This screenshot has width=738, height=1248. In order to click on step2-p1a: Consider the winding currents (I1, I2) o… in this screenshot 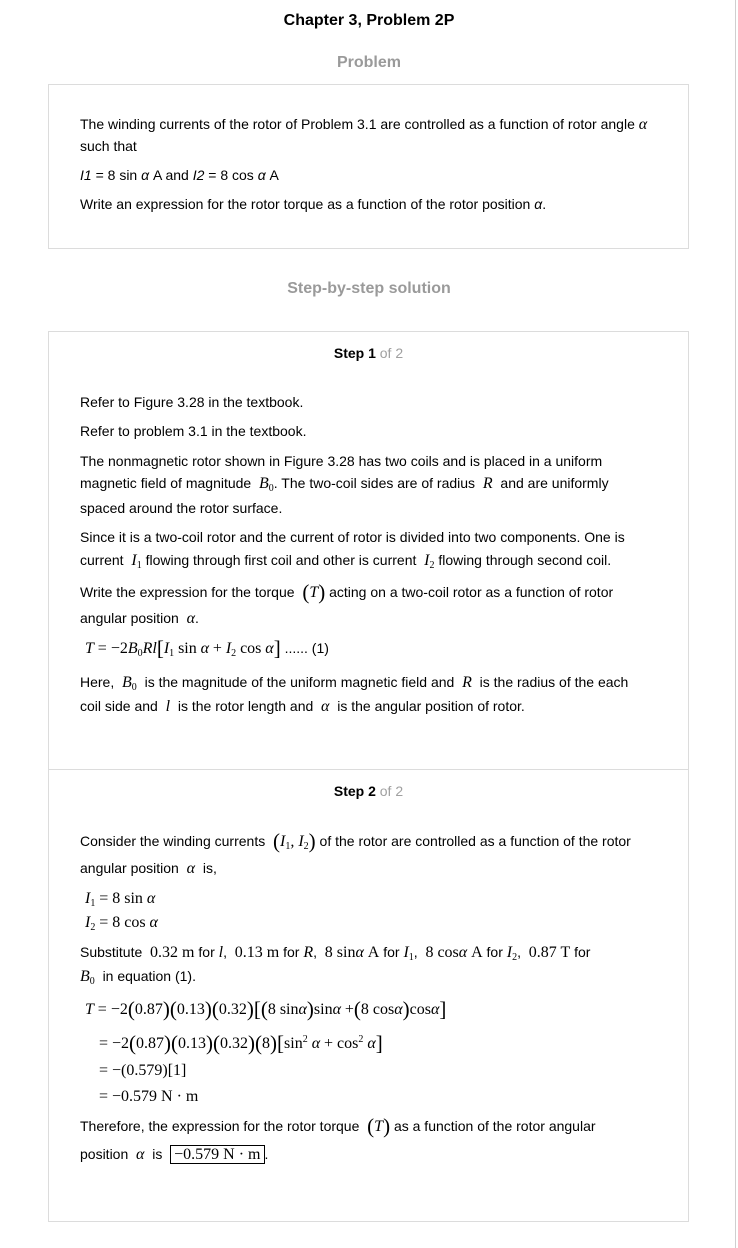, I will do `click(355, 841)`.